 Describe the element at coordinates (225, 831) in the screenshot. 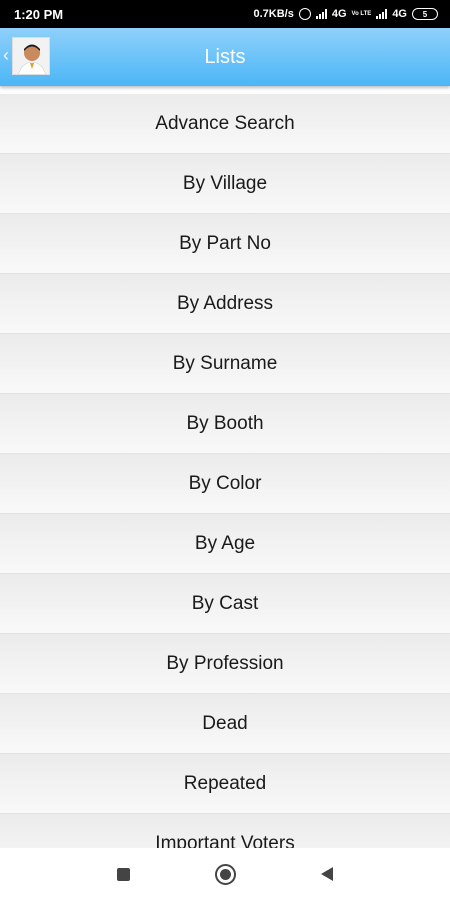

I see `list-item-important-voters: Important Voters` at that location.